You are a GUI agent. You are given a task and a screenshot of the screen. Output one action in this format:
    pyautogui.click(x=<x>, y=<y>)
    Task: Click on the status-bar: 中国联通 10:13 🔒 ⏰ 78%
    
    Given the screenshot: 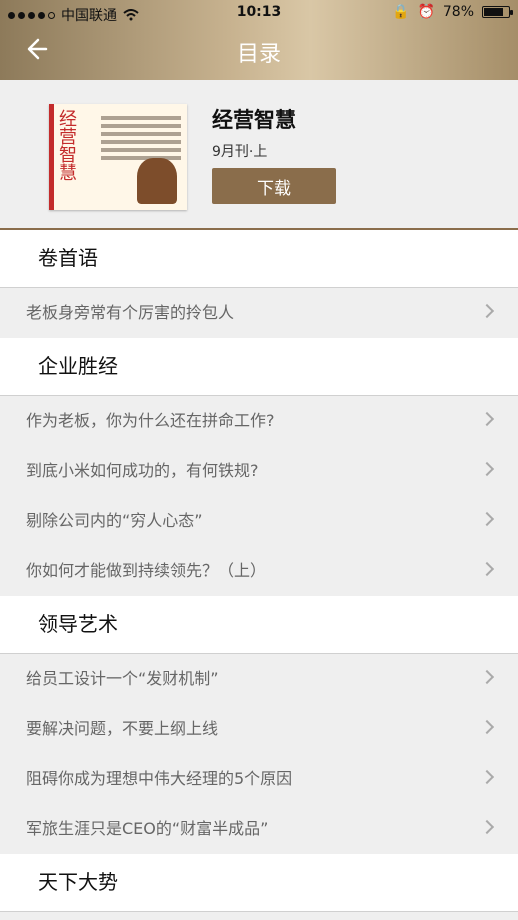 What is the action you would take?
    pyautogui.click(x=259, y=13)
    